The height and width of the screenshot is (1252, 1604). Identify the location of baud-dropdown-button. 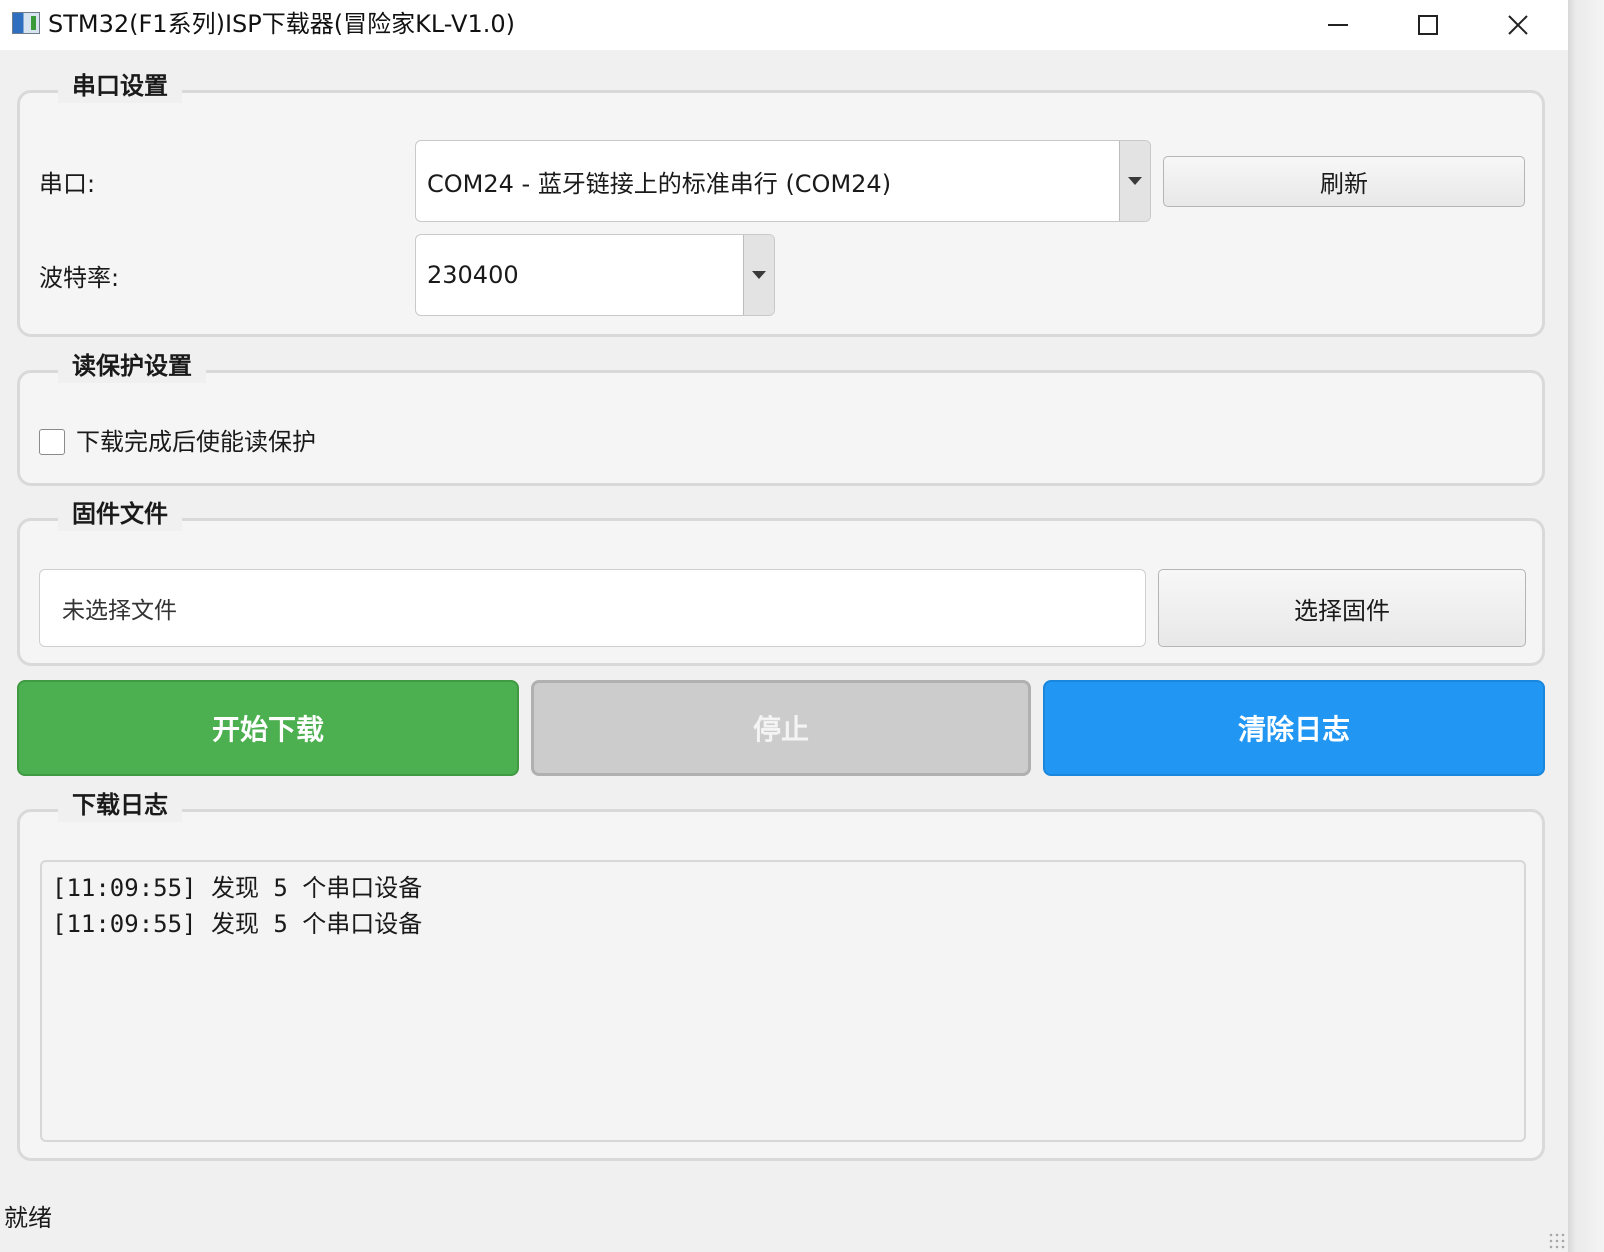
(758, 275).